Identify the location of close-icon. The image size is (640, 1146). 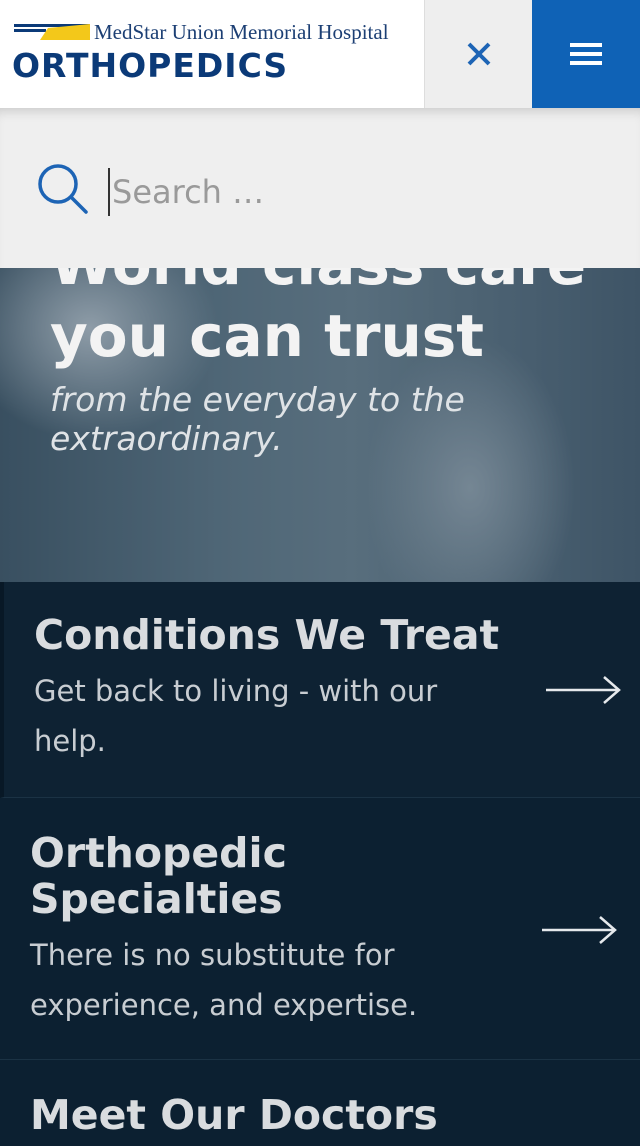
(478, 54).